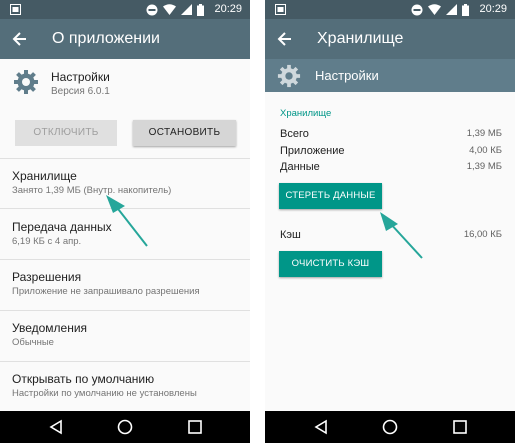 The image size is (515, 443). Describe the element at coordinates (47, 241) in the screenshot. I see `item-subtitle: 6,19 КБ с 4 апр.` at that location.